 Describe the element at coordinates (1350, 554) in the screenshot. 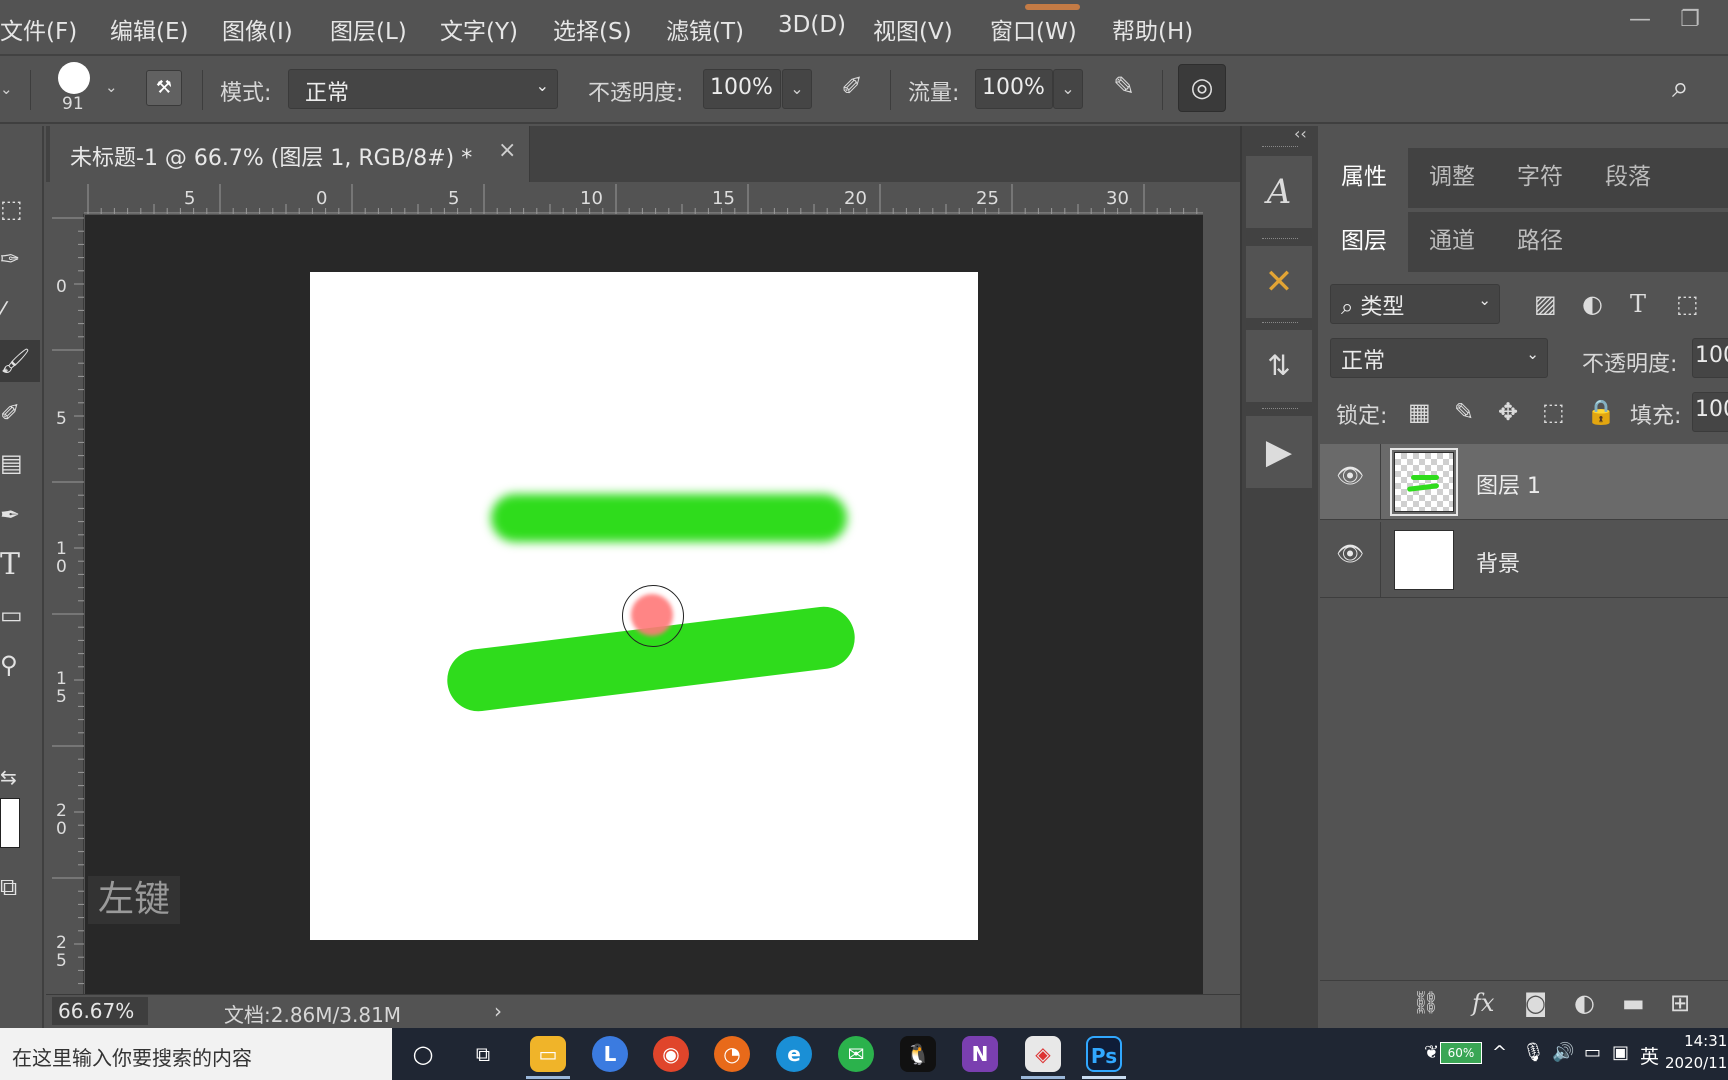

I see `visibility-eye-icon: 👁` at that location.